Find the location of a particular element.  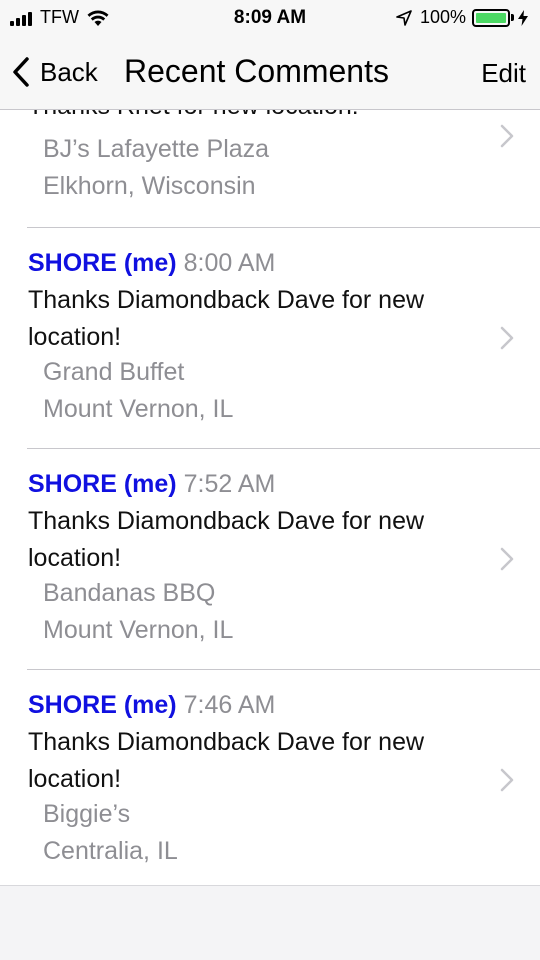

comment-location: Elkhorn, Wisconsin is located at coordinates (149, 186).